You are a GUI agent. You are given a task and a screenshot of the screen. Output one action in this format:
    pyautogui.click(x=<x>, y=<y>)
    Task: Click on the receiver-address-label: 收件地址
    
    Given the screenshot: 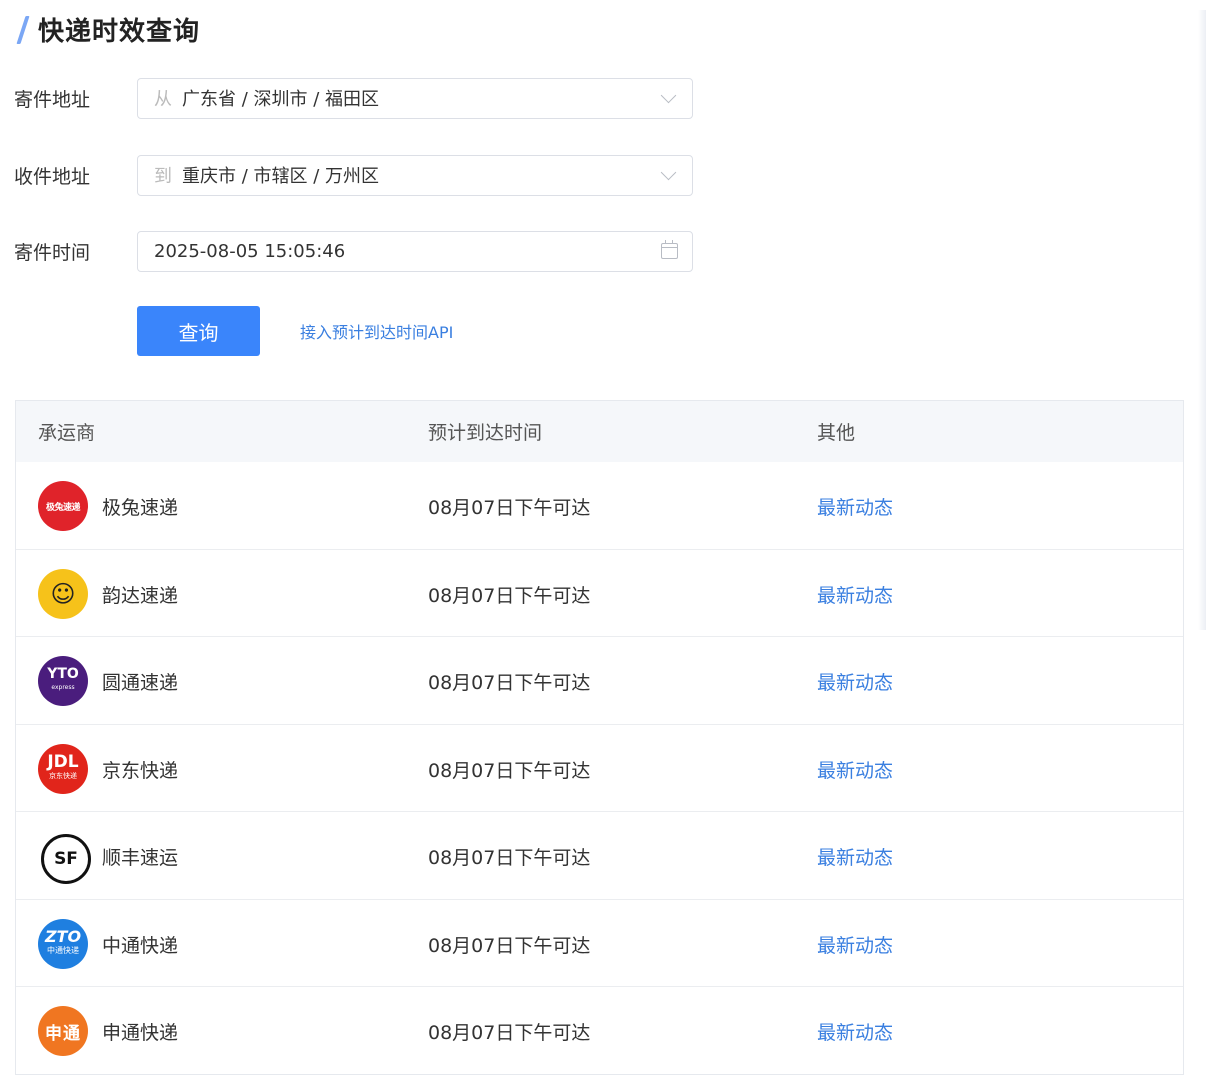 What is the action you would take?
    pyautogui.click(x=52, y=176)
    